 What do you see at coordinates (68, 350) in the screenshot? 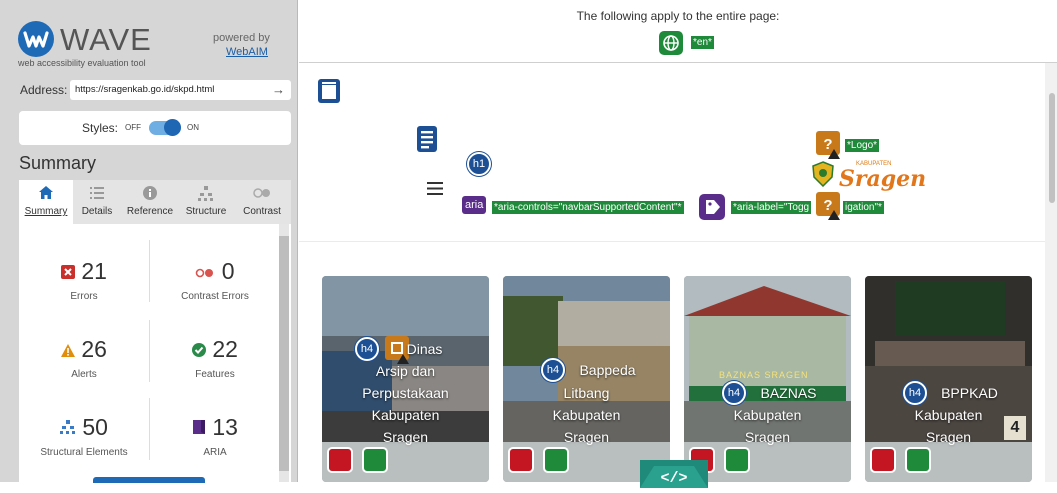
I see `alert-icon` at bounding box center [68, 350].